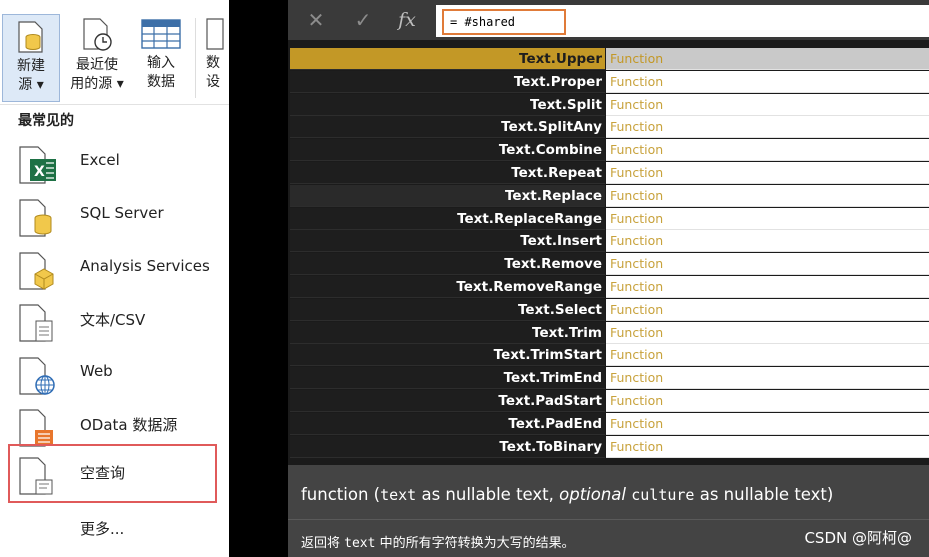 This screenshot has width=929, height=557. I want to click on source-label: 文本/CSV, so click(113, 320).